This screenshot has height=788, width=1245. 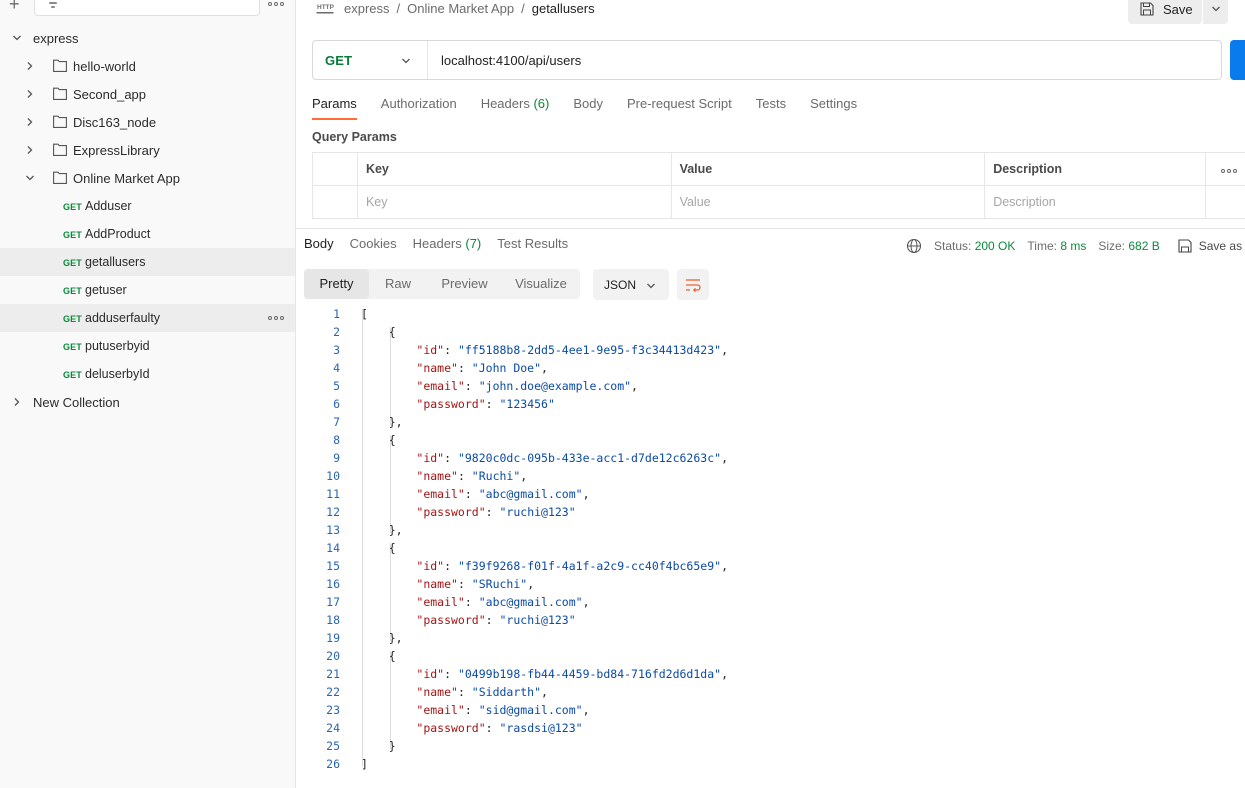 I want to click on bulk-edit-menu, so click(x=1225, y=169).